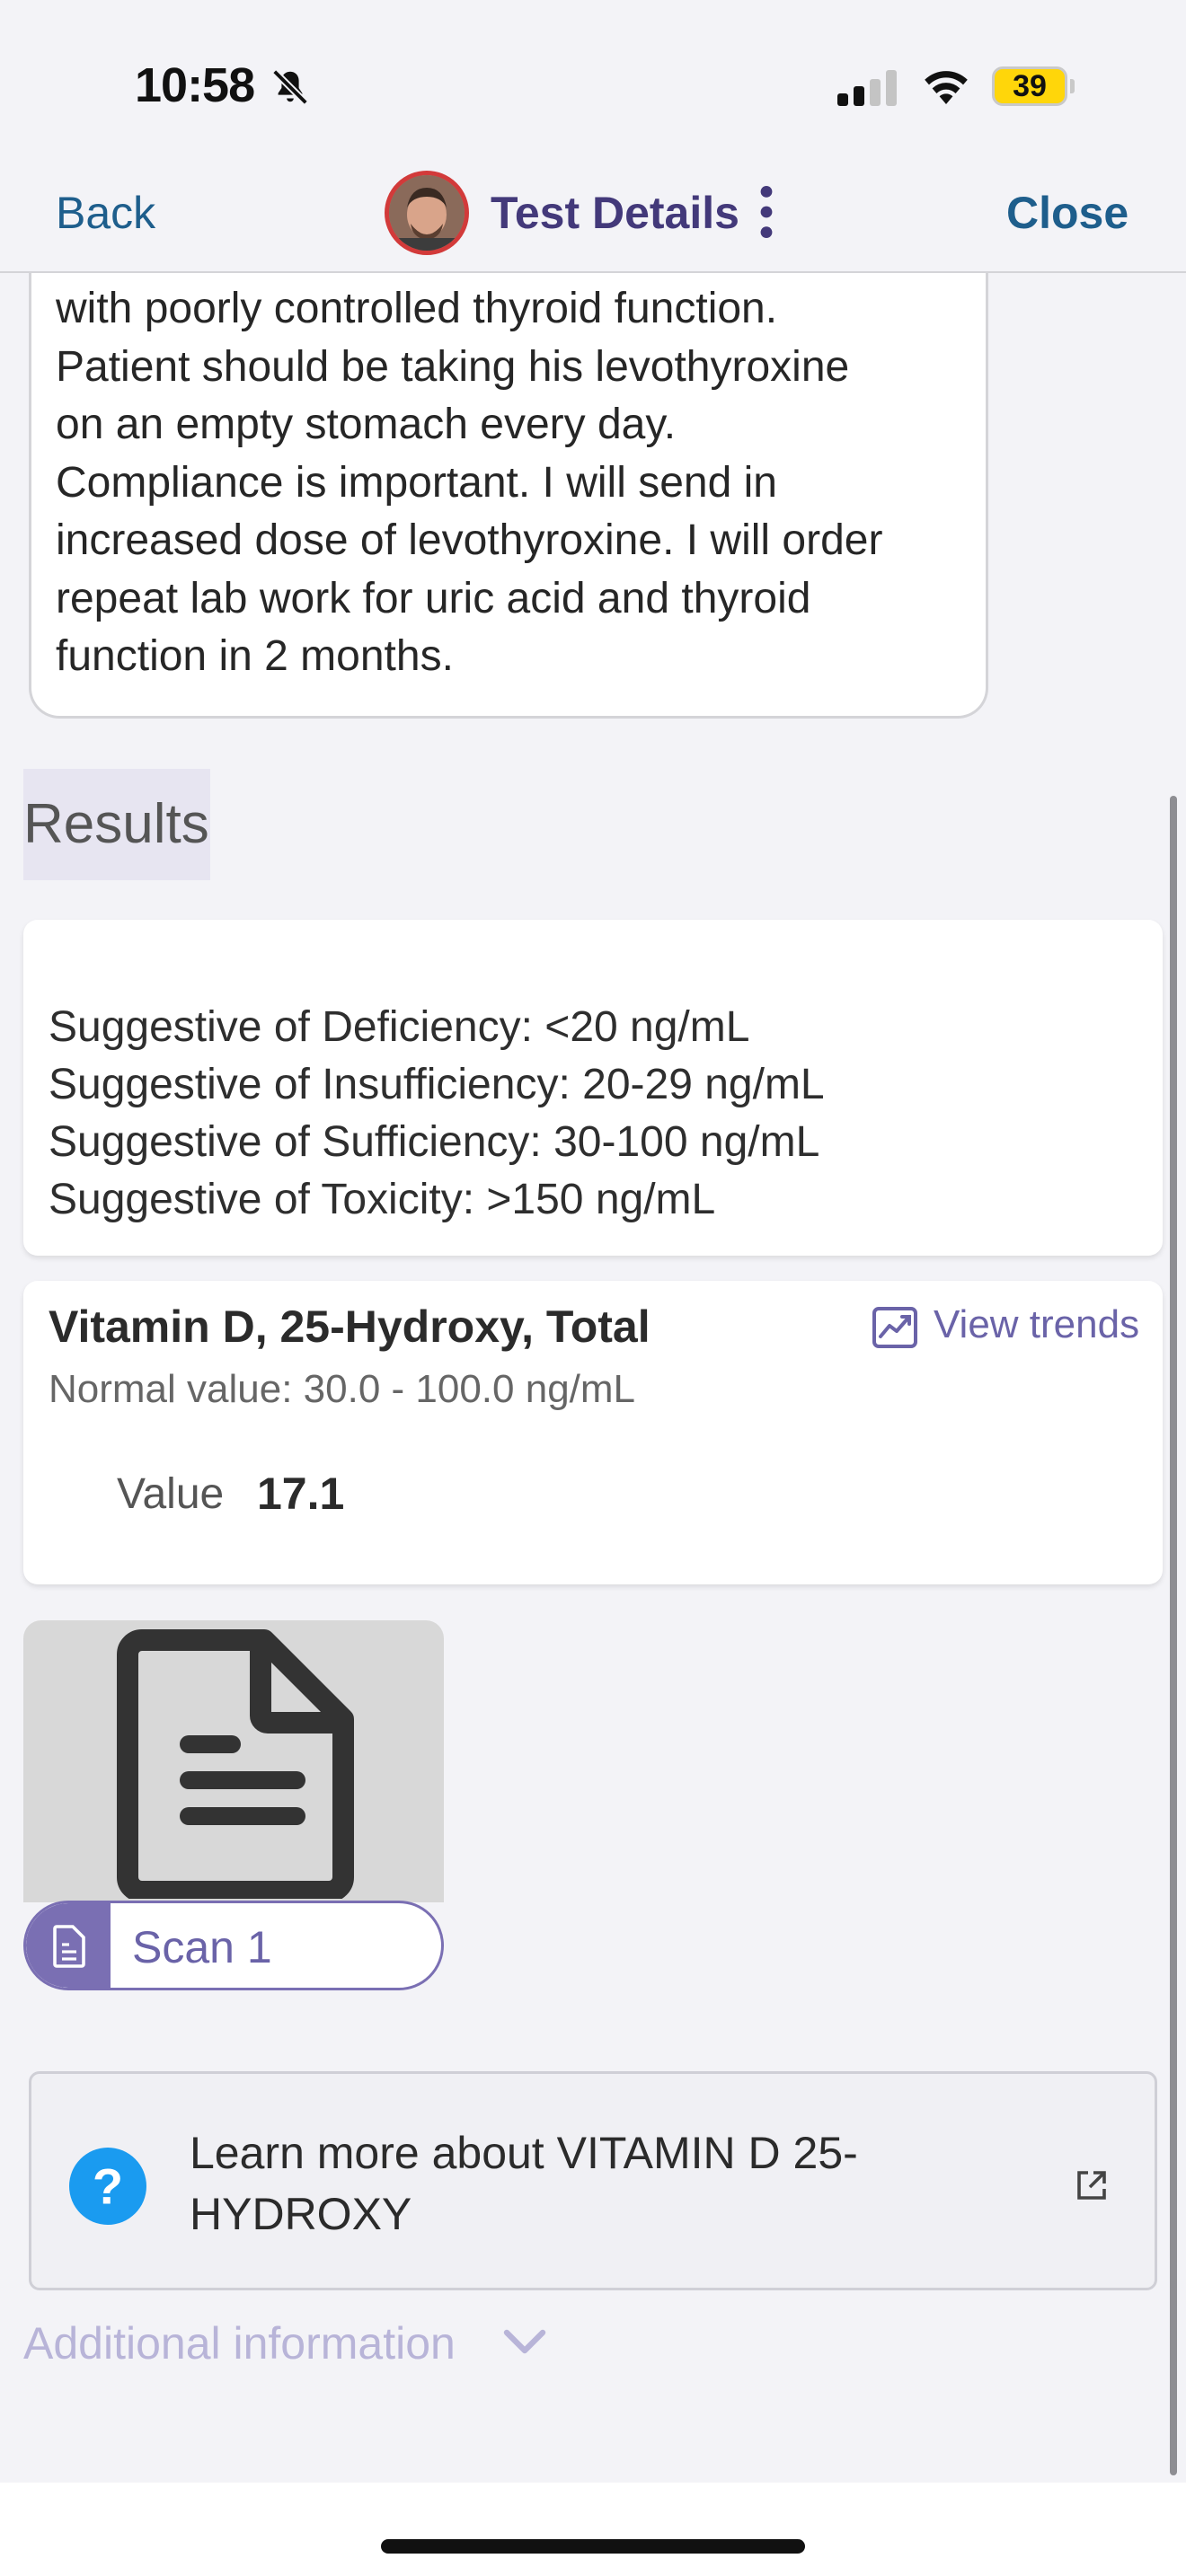 The height and width of the screenshot is (2576, 1186). What do you see at coordinates (434, 1142) in the screenshot?
I see `reference-range-line: Suggestive of Sufficiency: 30-100 ng/mL` at bounding box center [434, 1142].